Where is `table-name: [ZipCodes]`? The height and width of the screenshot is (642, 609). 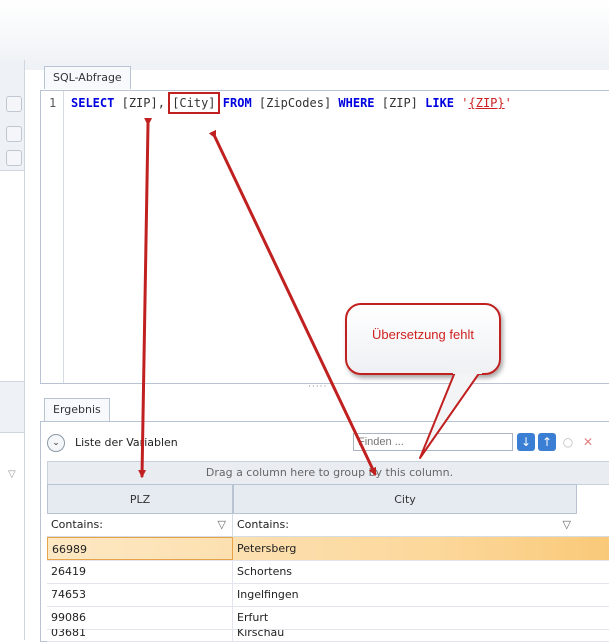
table-name: [ZipCodes] is located at coordinates (295, 103).